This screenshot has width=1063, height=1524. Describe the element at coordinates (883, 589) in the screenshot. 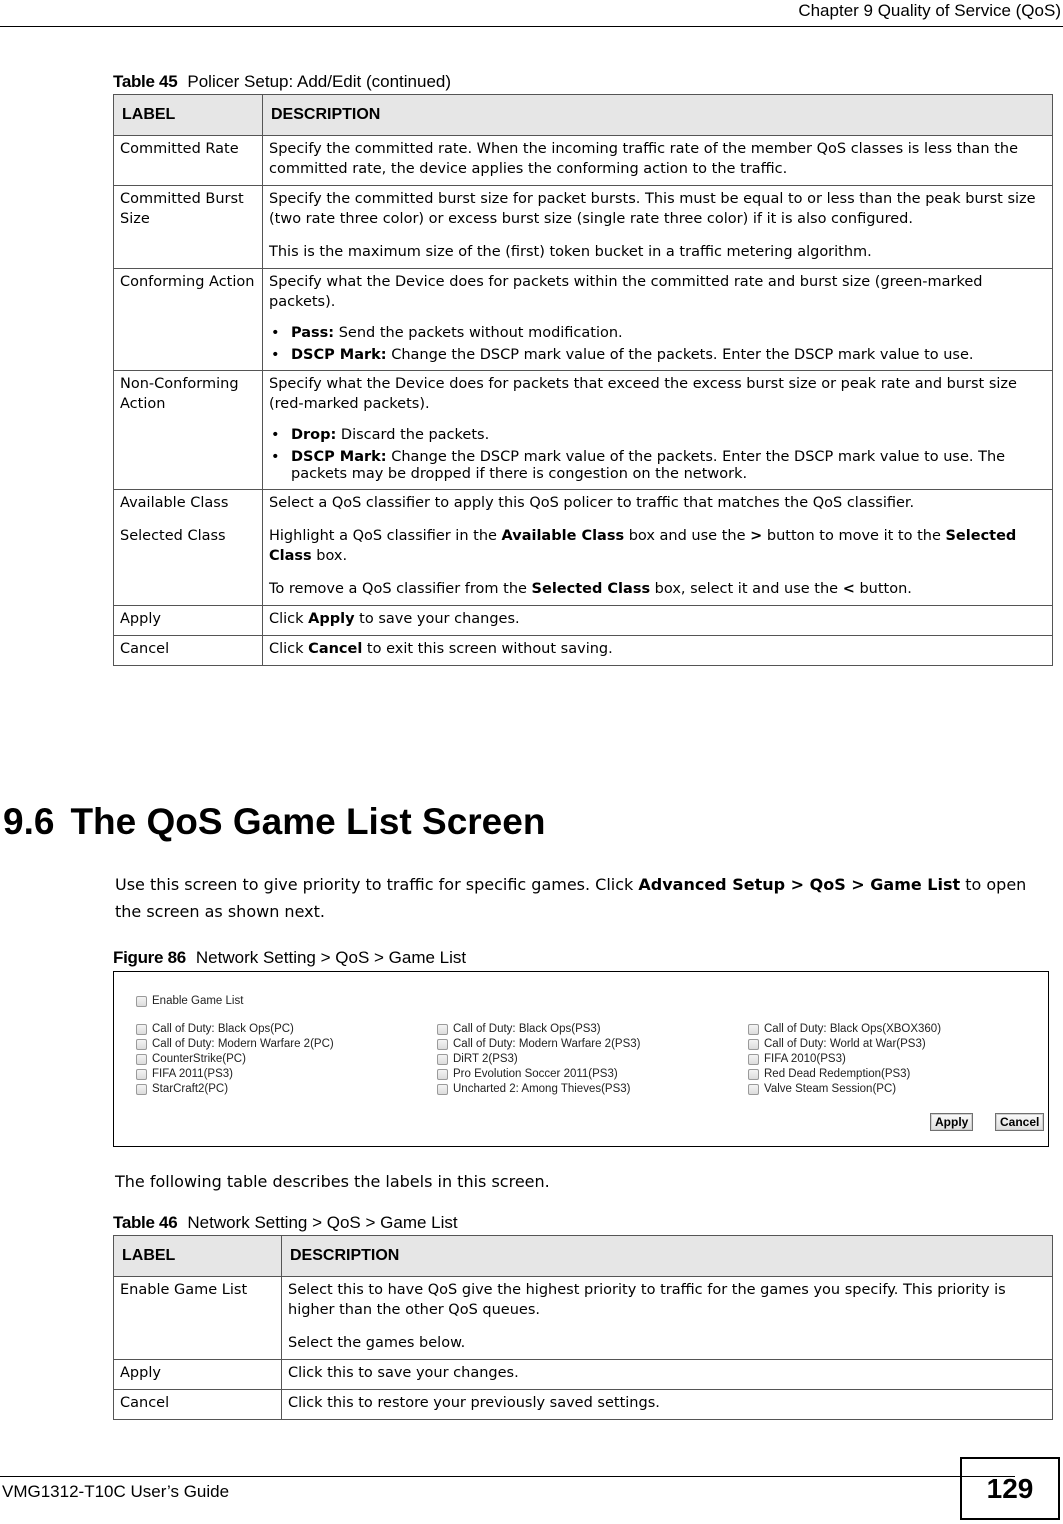

I see `text-span: button.` at that location.